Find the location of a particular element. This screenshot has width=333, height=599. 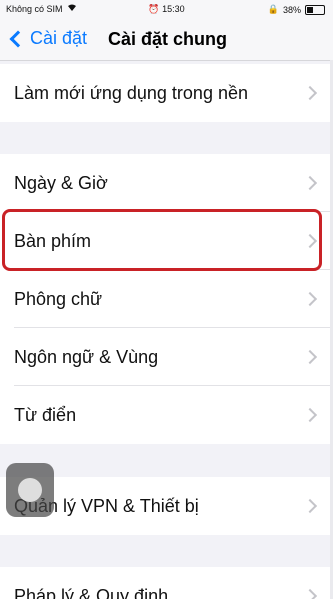

row-label: Làm mới ứng dụng trong nền is located at coordinates (131, 92).